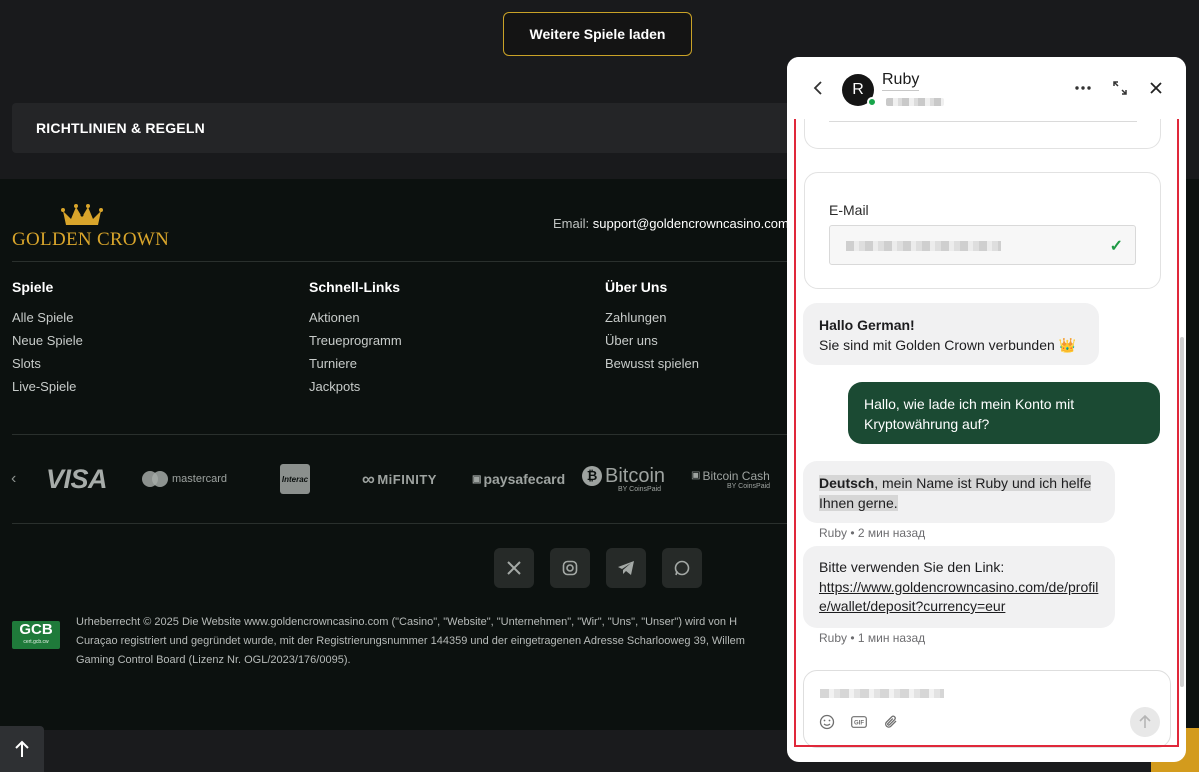  I want to click on agent-status, so click(915, 102).